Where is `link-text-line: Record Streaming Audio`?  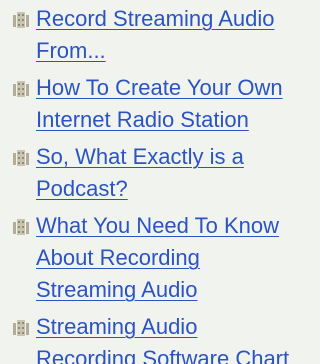 link-text-line: Record Streaming Audio is located at coordinates (155, 18).